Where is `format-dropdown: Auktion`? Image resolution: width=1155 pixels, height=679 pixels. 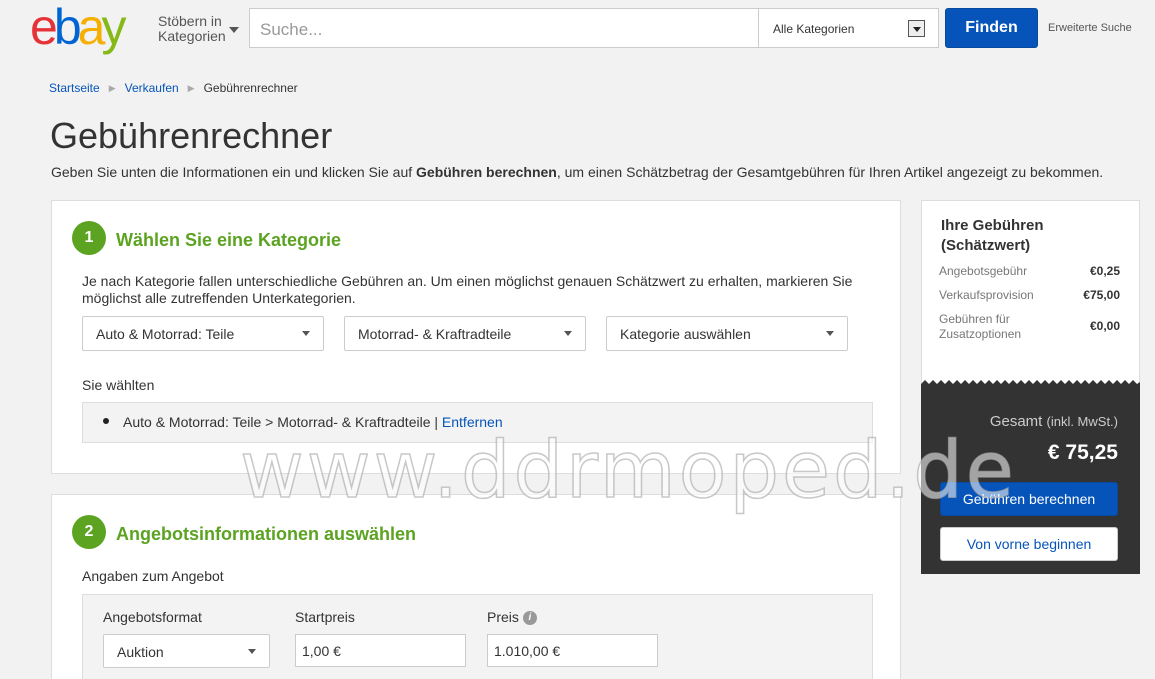
format-dropdown: Auktion is located at coordinates (186, 651).